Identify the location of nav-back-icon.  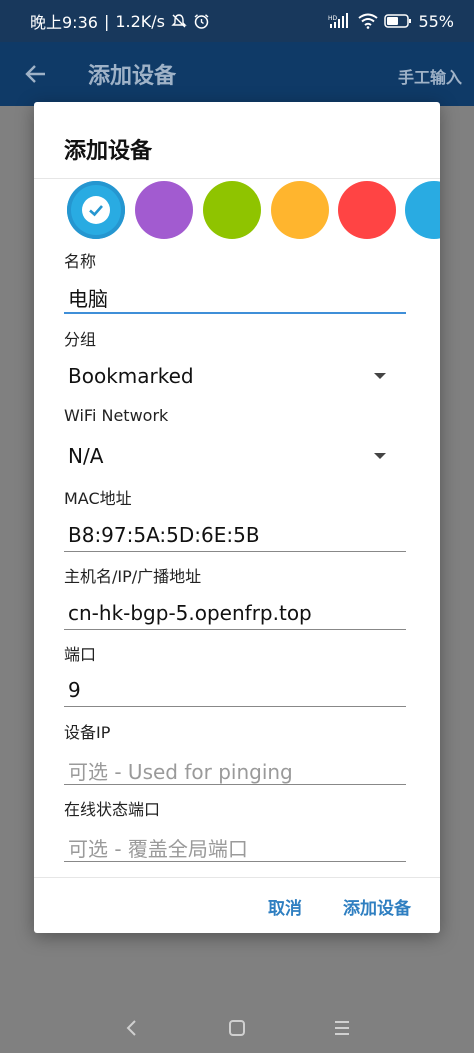
(132, 1028).